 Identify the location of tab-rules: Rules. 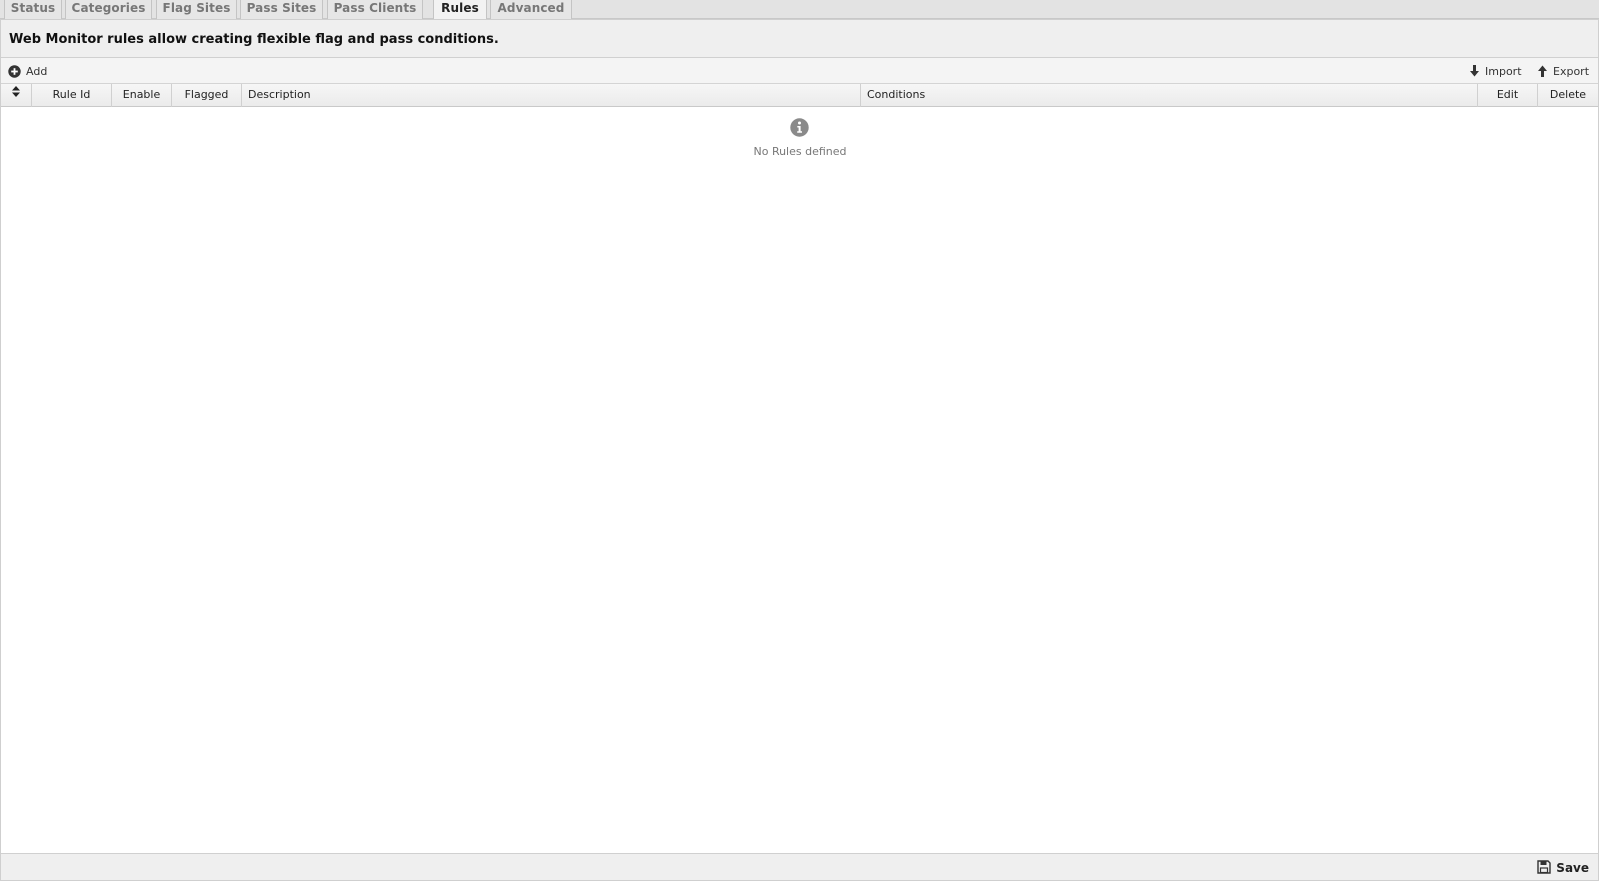
(460, 10).